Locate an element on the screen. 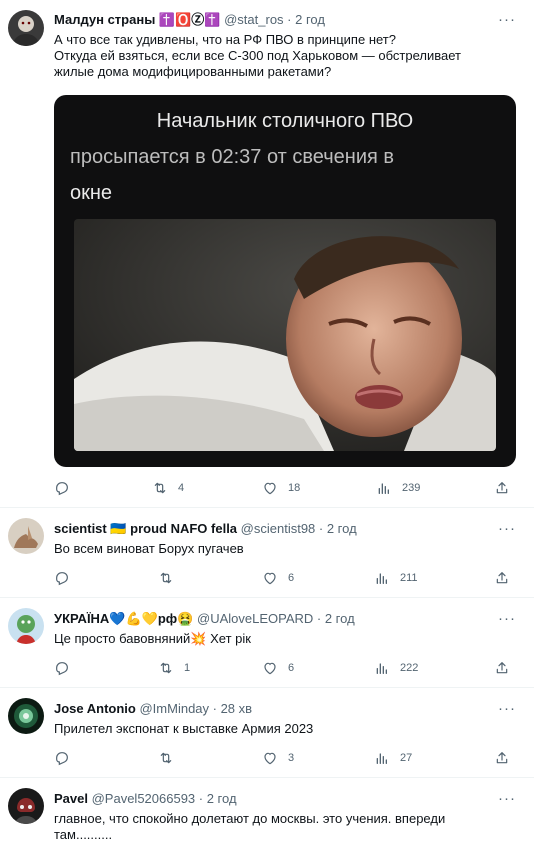 The width and height of the screenshot is (534, 853). author-handle: @stat_ros · 2 год is located at coordinates (274, 19).